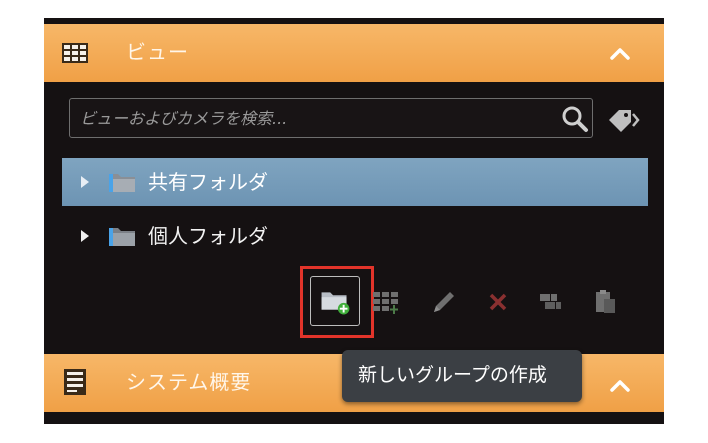 Image resolution: width=708 pixels, height=443 pixels. I want to click on new-view-button, so click(387, 302).